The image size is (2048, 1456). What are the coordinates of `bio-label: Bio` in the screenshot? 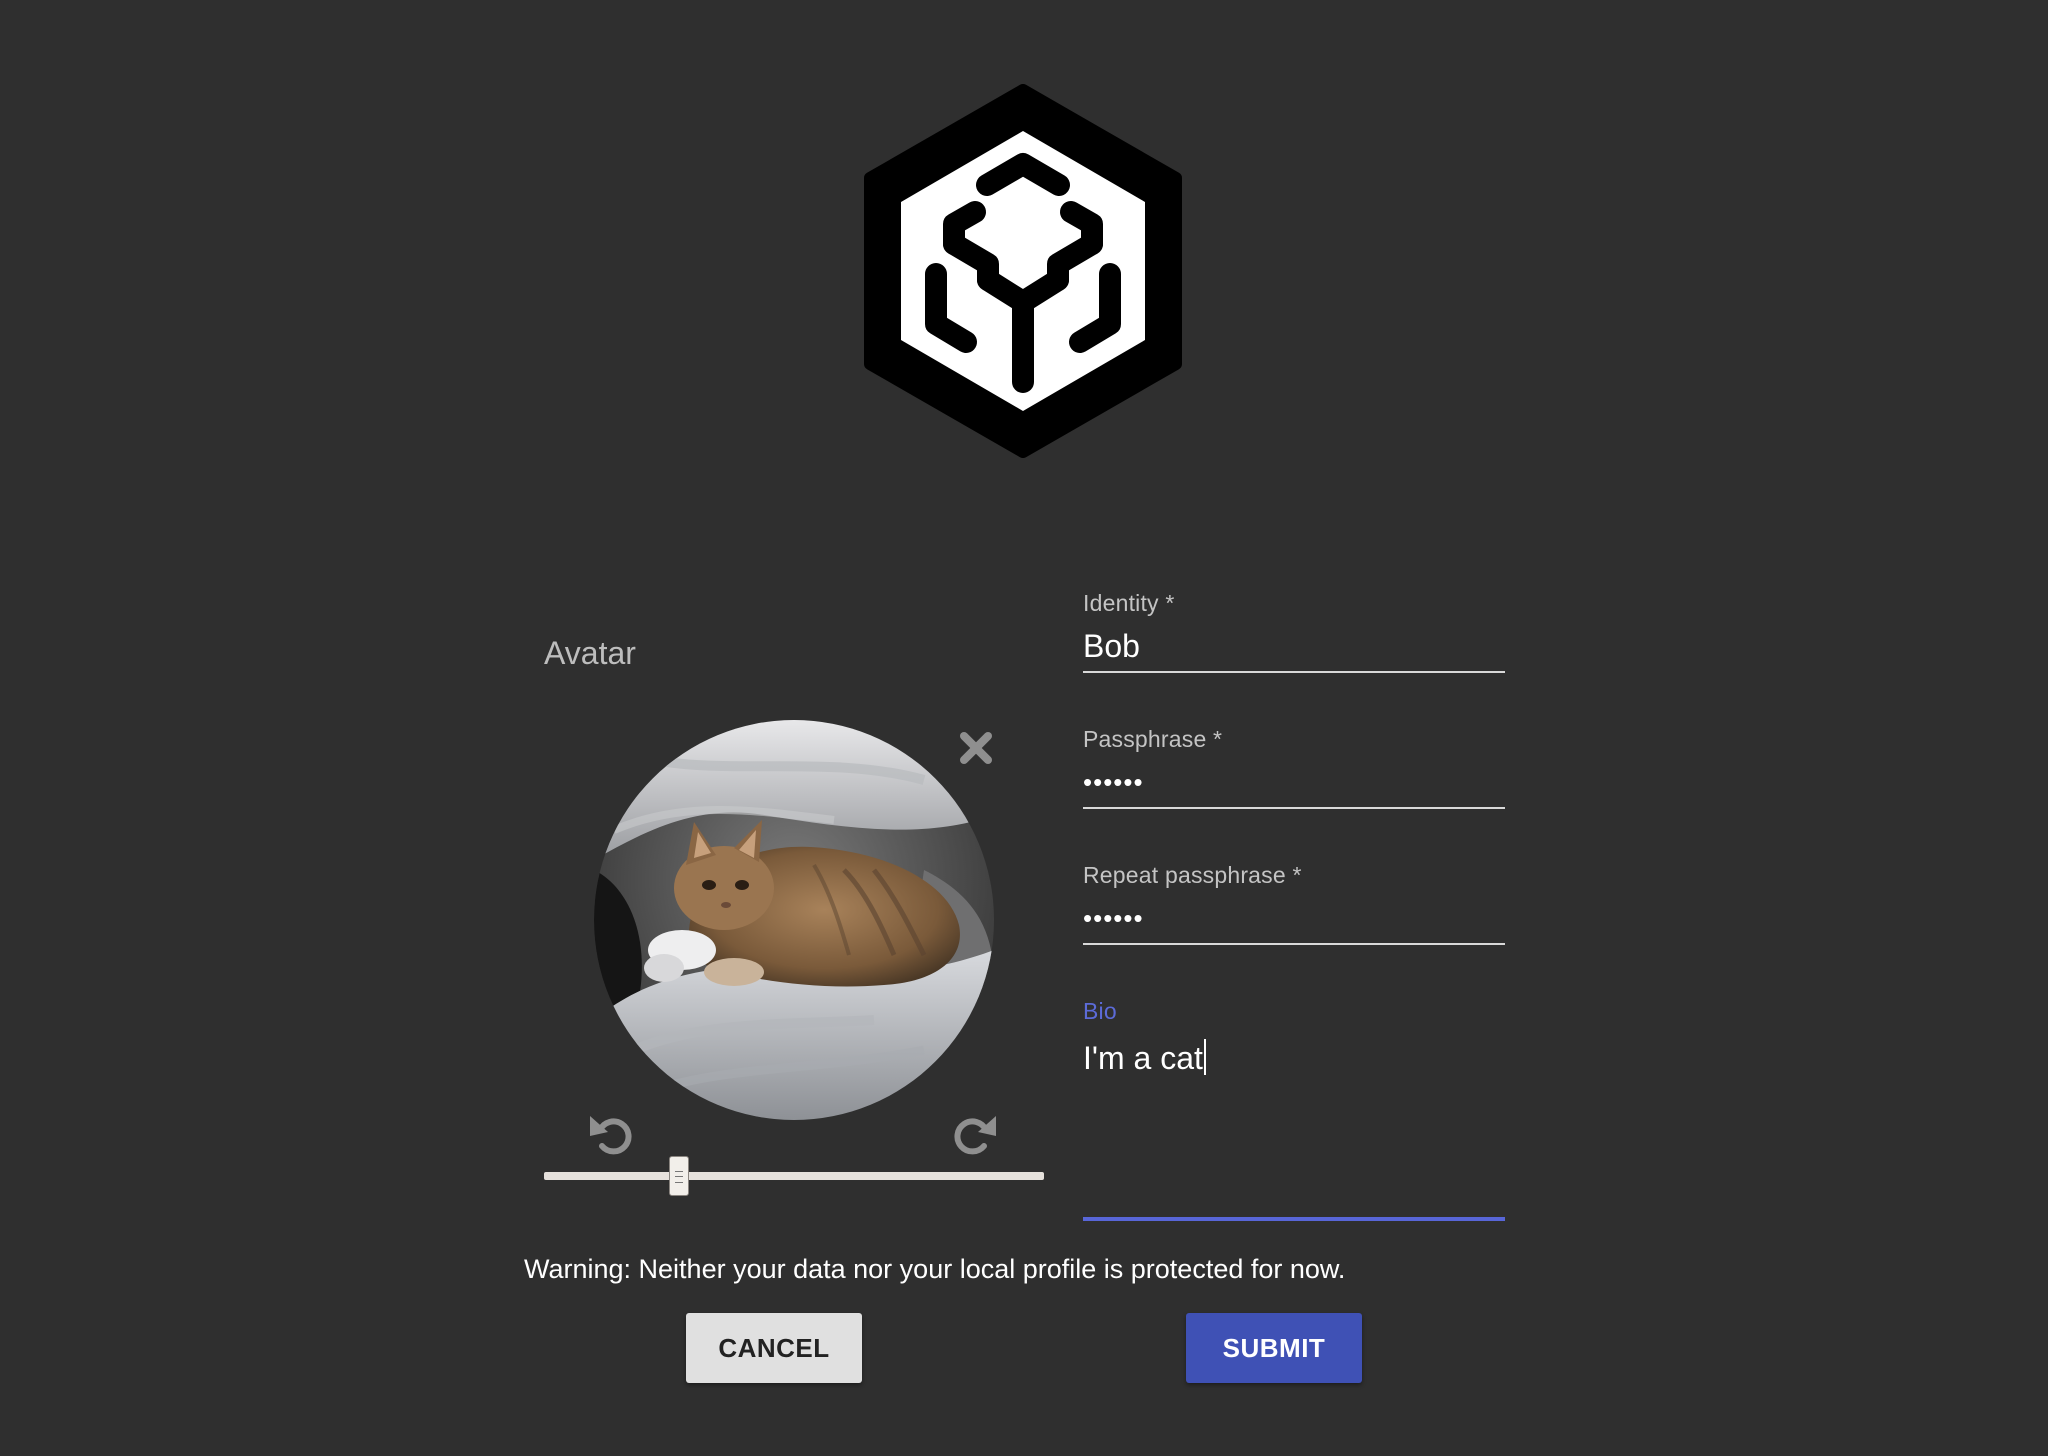 It's located at (1100, 1011).